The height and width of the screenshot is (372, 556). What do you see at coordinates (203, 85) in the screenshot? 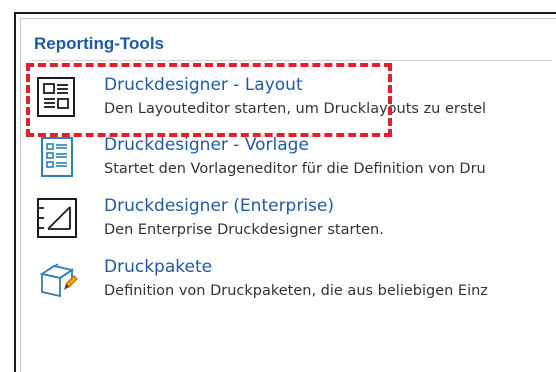
I see `menu-item-title: Druckdesigner - Layout` at bounding box center [203, 85].